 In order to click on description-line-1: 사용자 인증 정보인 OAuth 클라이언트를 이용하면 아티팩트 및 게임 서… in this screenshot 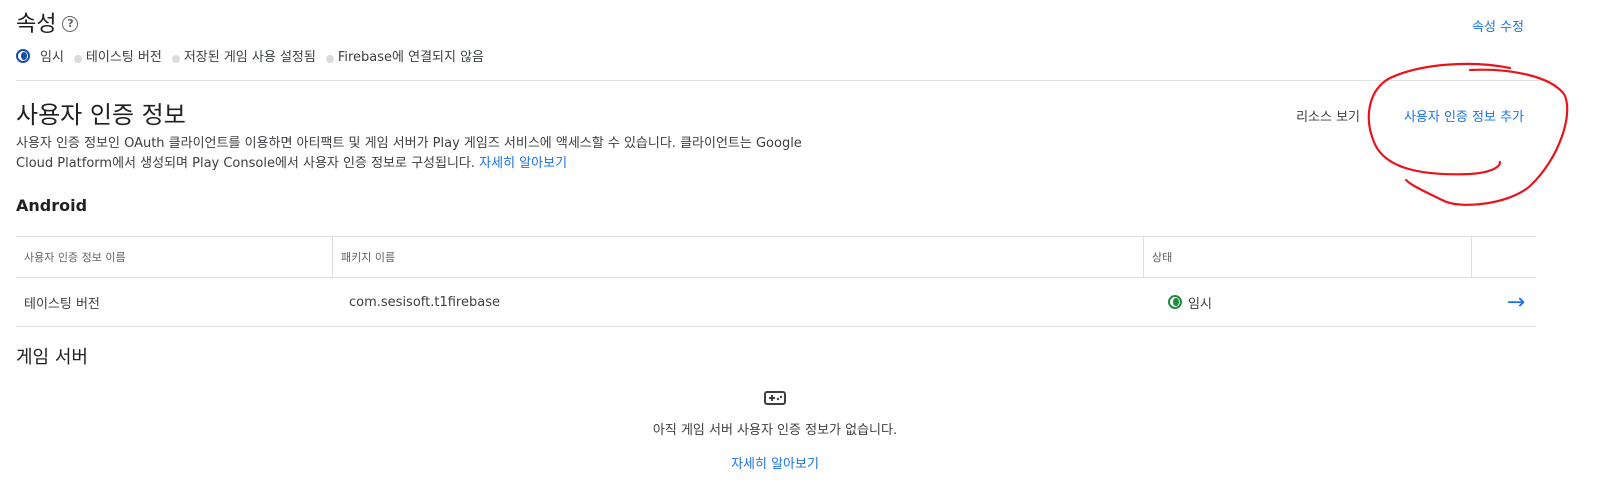, I will do `click(409, 143)`.